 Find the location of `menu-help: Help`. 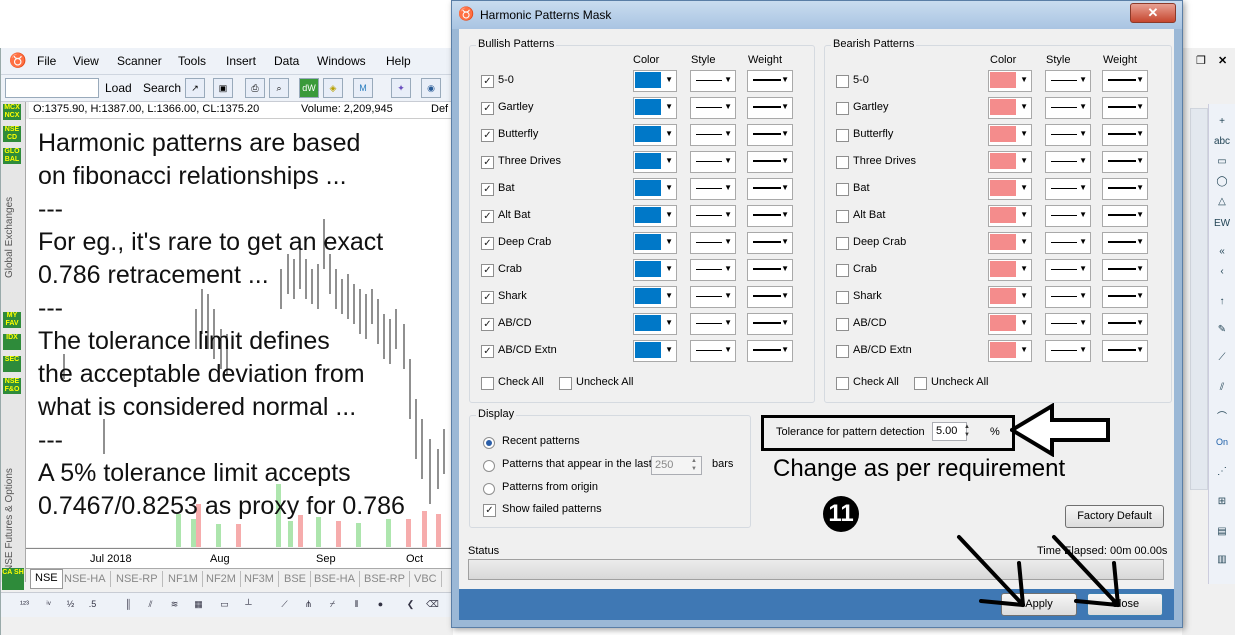

menu-help: Help is located at coordinates (398, 61).